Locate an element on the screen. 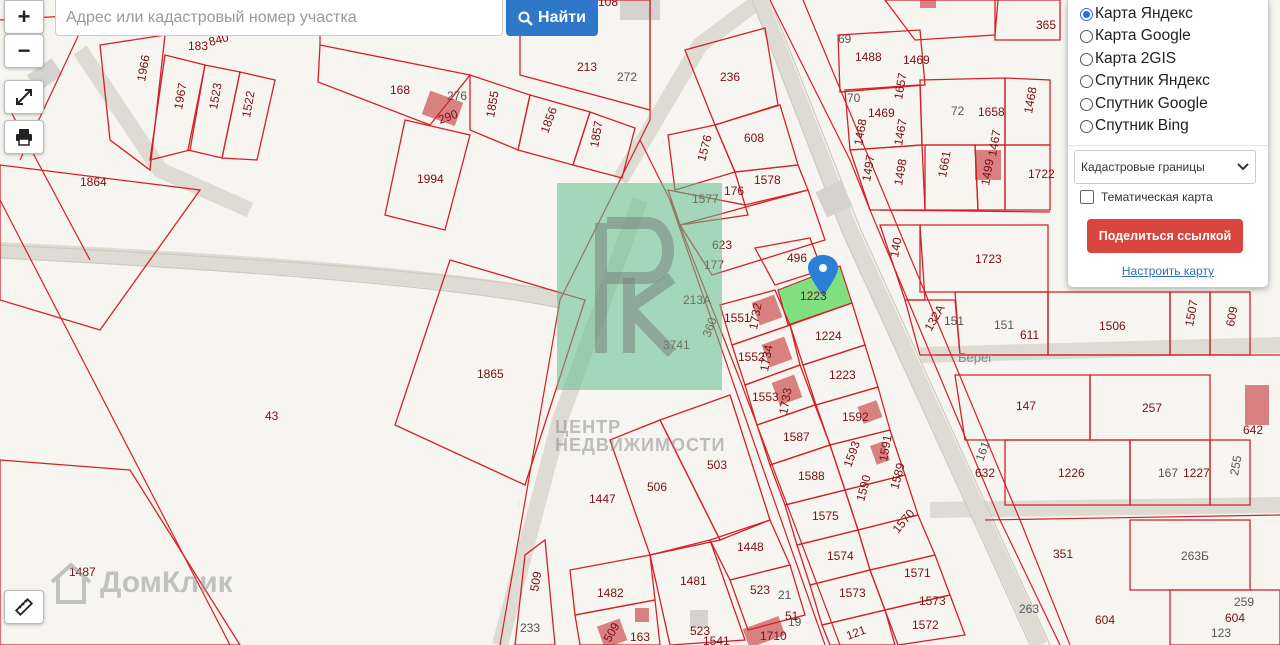  radio-selected-icon is located at coordinates (1086, 14).